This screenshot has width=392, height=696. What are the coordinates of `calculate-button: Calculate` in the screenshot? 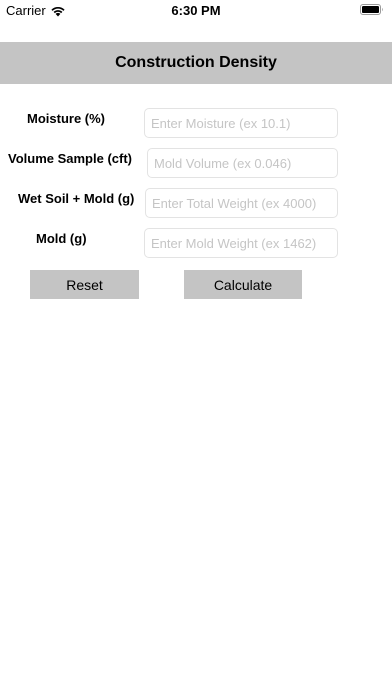 It's located at (243, 284).